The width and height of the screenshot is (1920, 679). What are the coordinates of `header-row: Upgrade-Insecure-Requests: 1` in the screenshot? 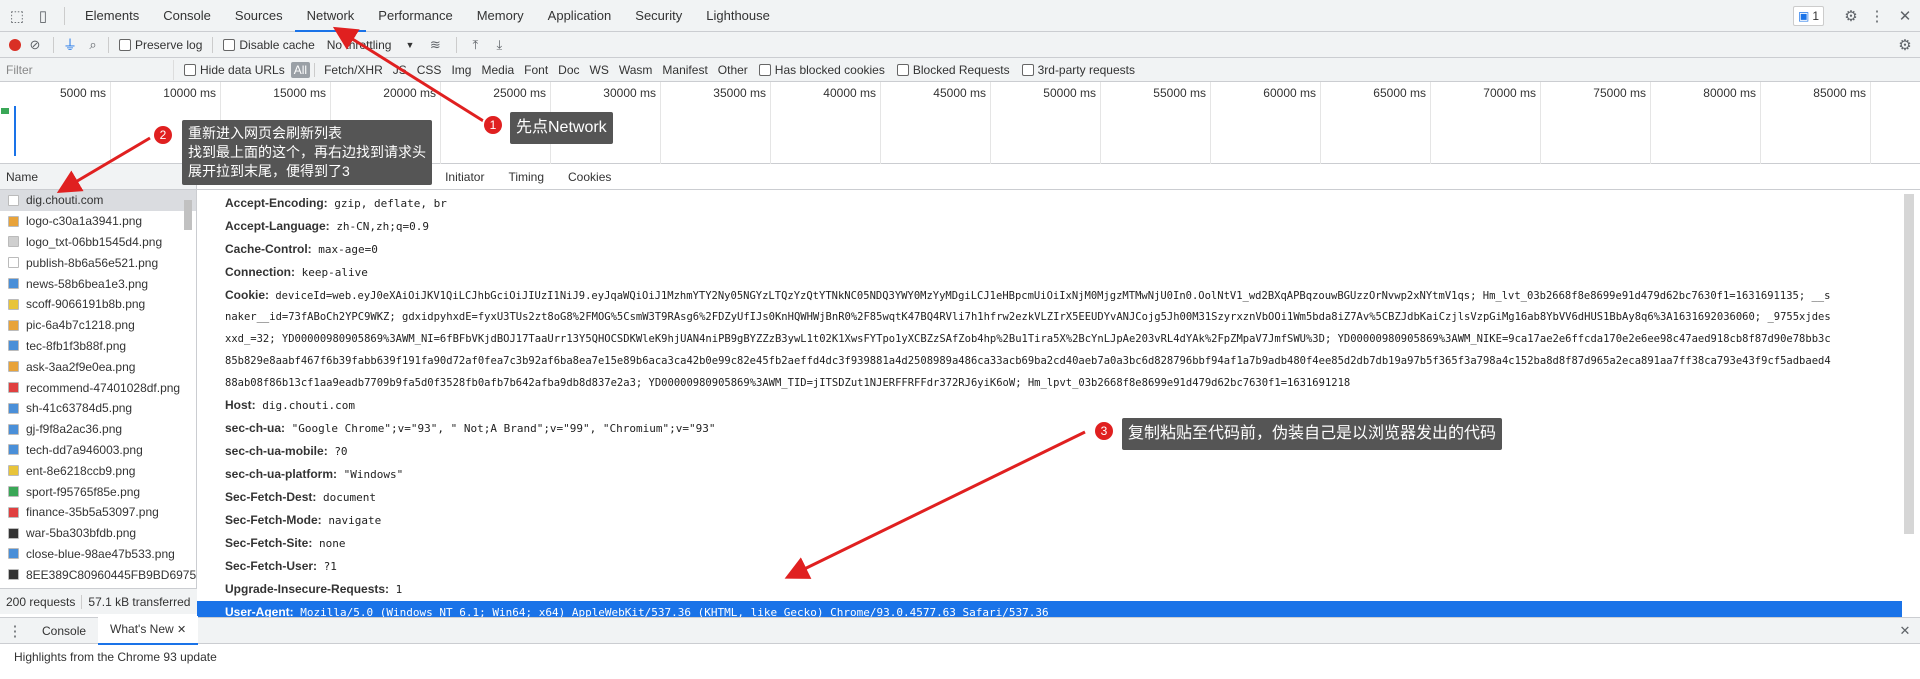 It's located at (1058, 589).